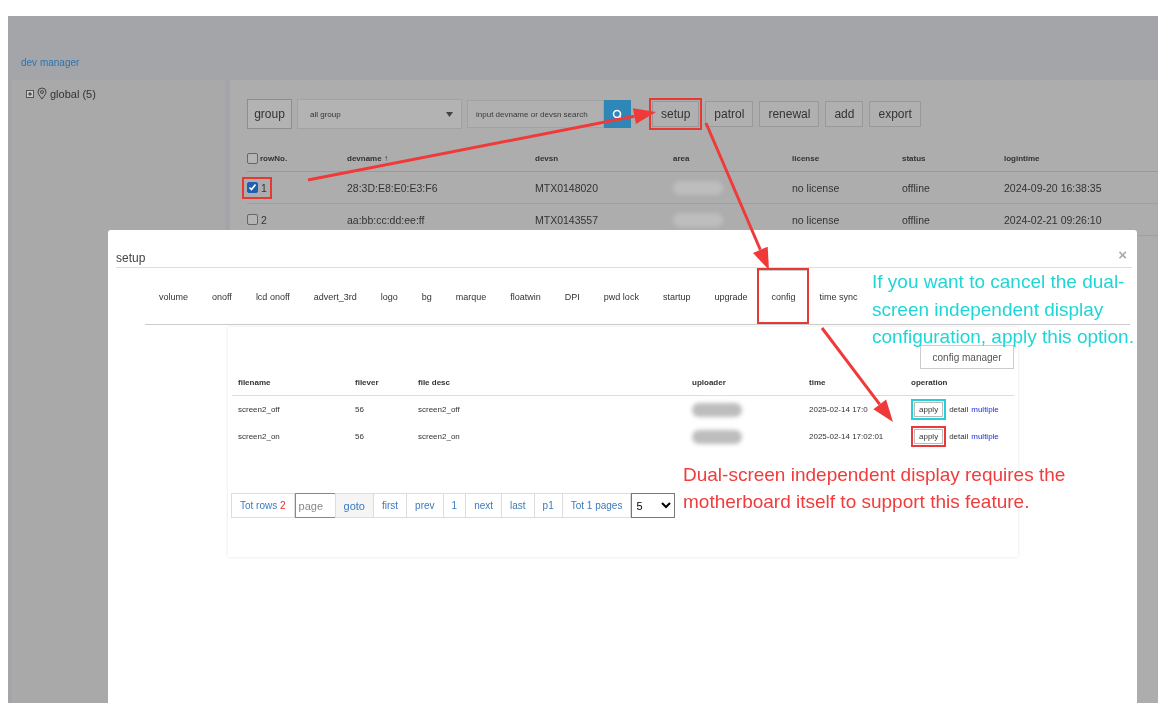 Image resolution: width=1158 pixels, height=703 pixels. I want to click on column-header: operation, so click(930, 382).